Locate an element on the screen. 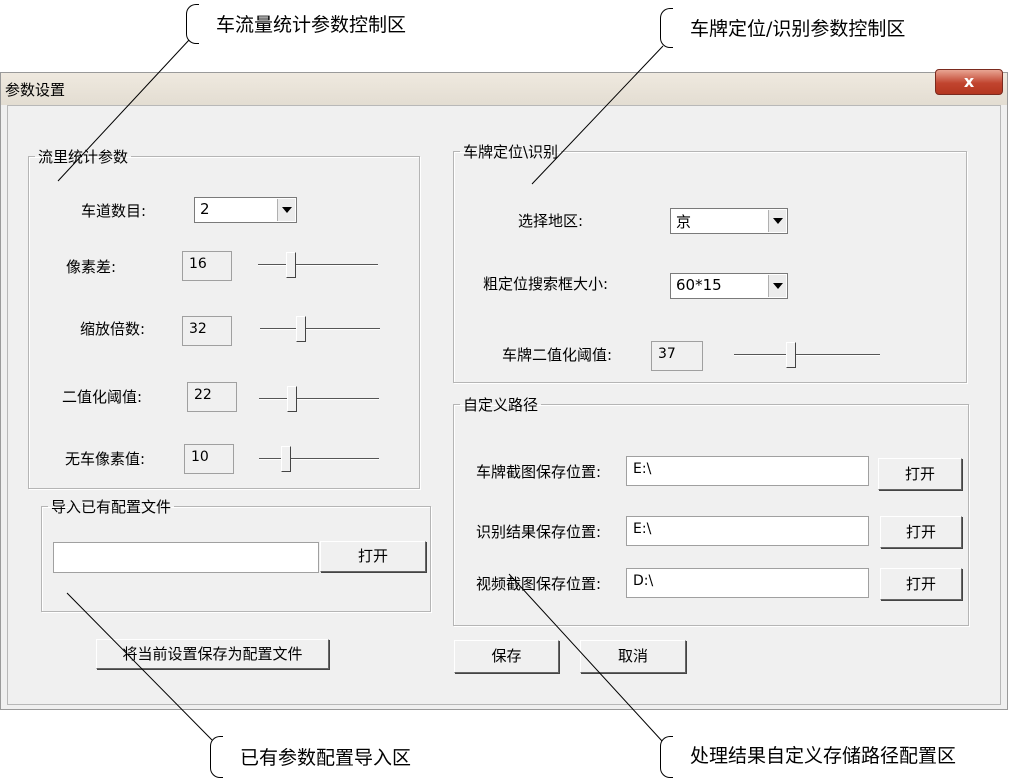  zoom-label: 缩放倍数: is located at coordinates (113, 329).